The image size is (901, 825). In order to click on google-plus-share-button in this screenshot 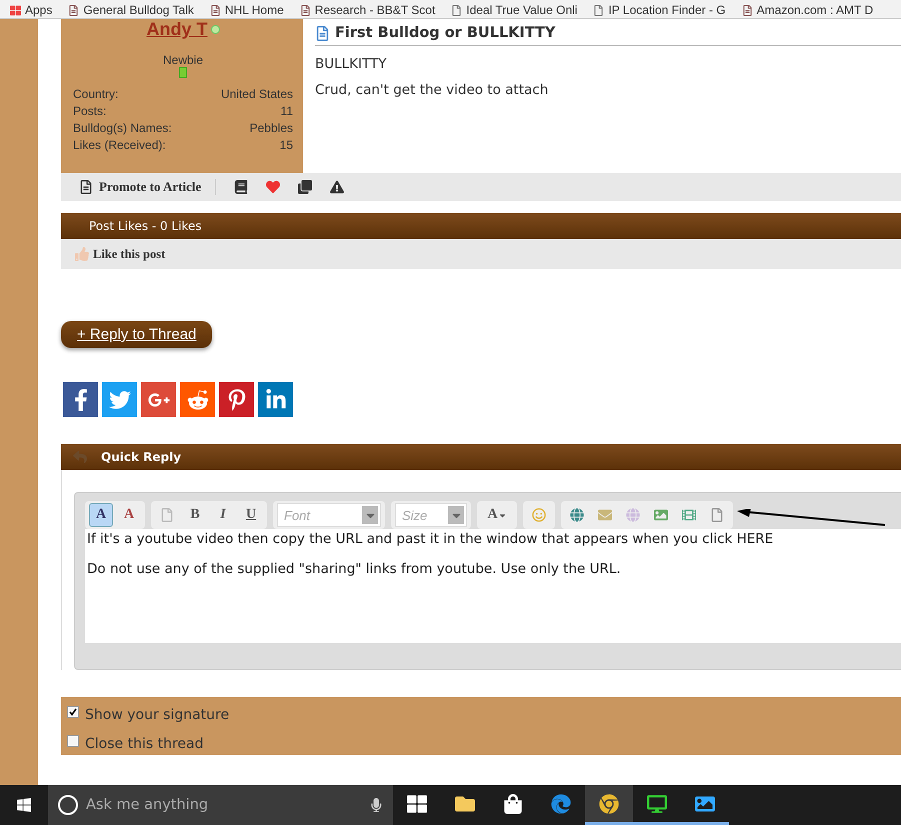, I will do `click(158, 399)`.